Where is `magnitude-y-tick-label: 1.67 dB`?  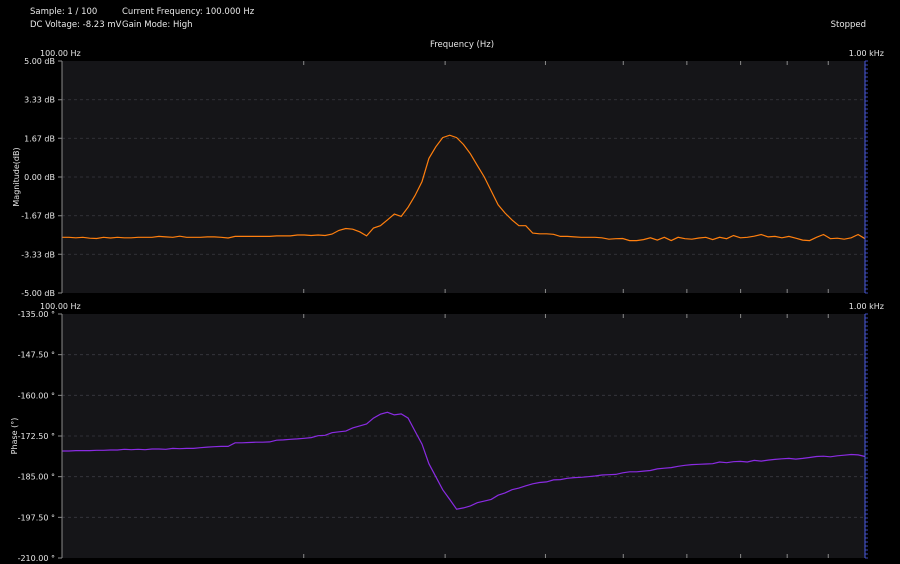
magnitude-y-tick-label: 1.67 dB is located at coordinates (39, 138).